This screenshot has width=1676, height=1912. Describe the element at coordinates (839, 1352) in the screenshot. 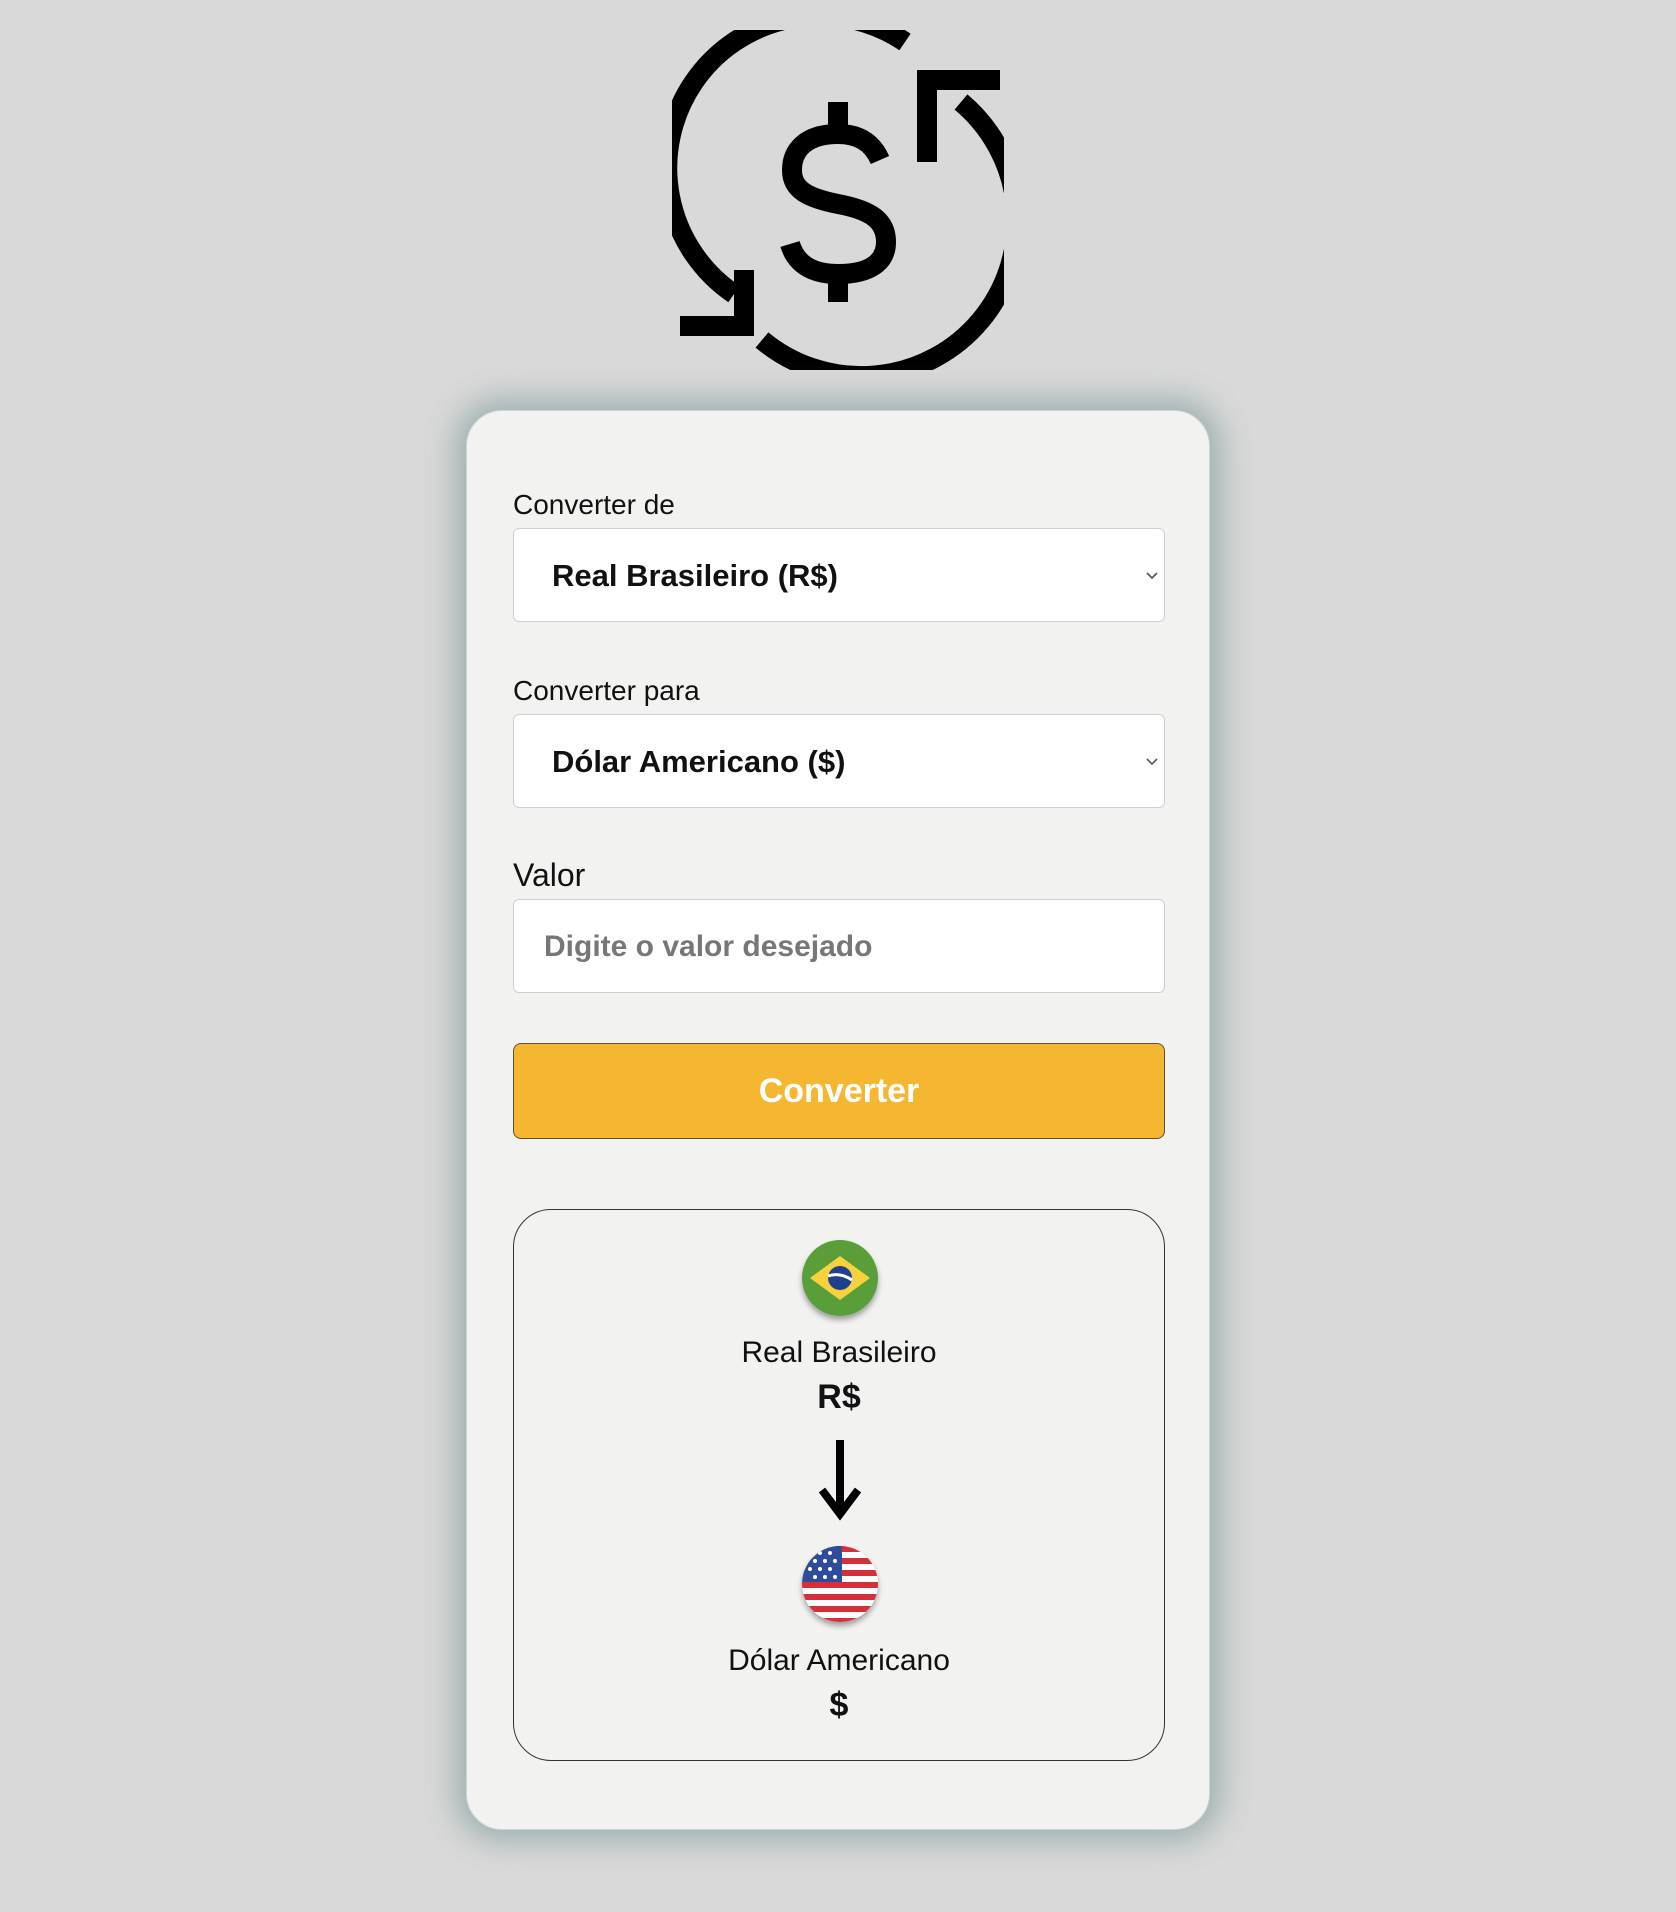

I see `from-currency-name: Real Brasileiro` at that location.